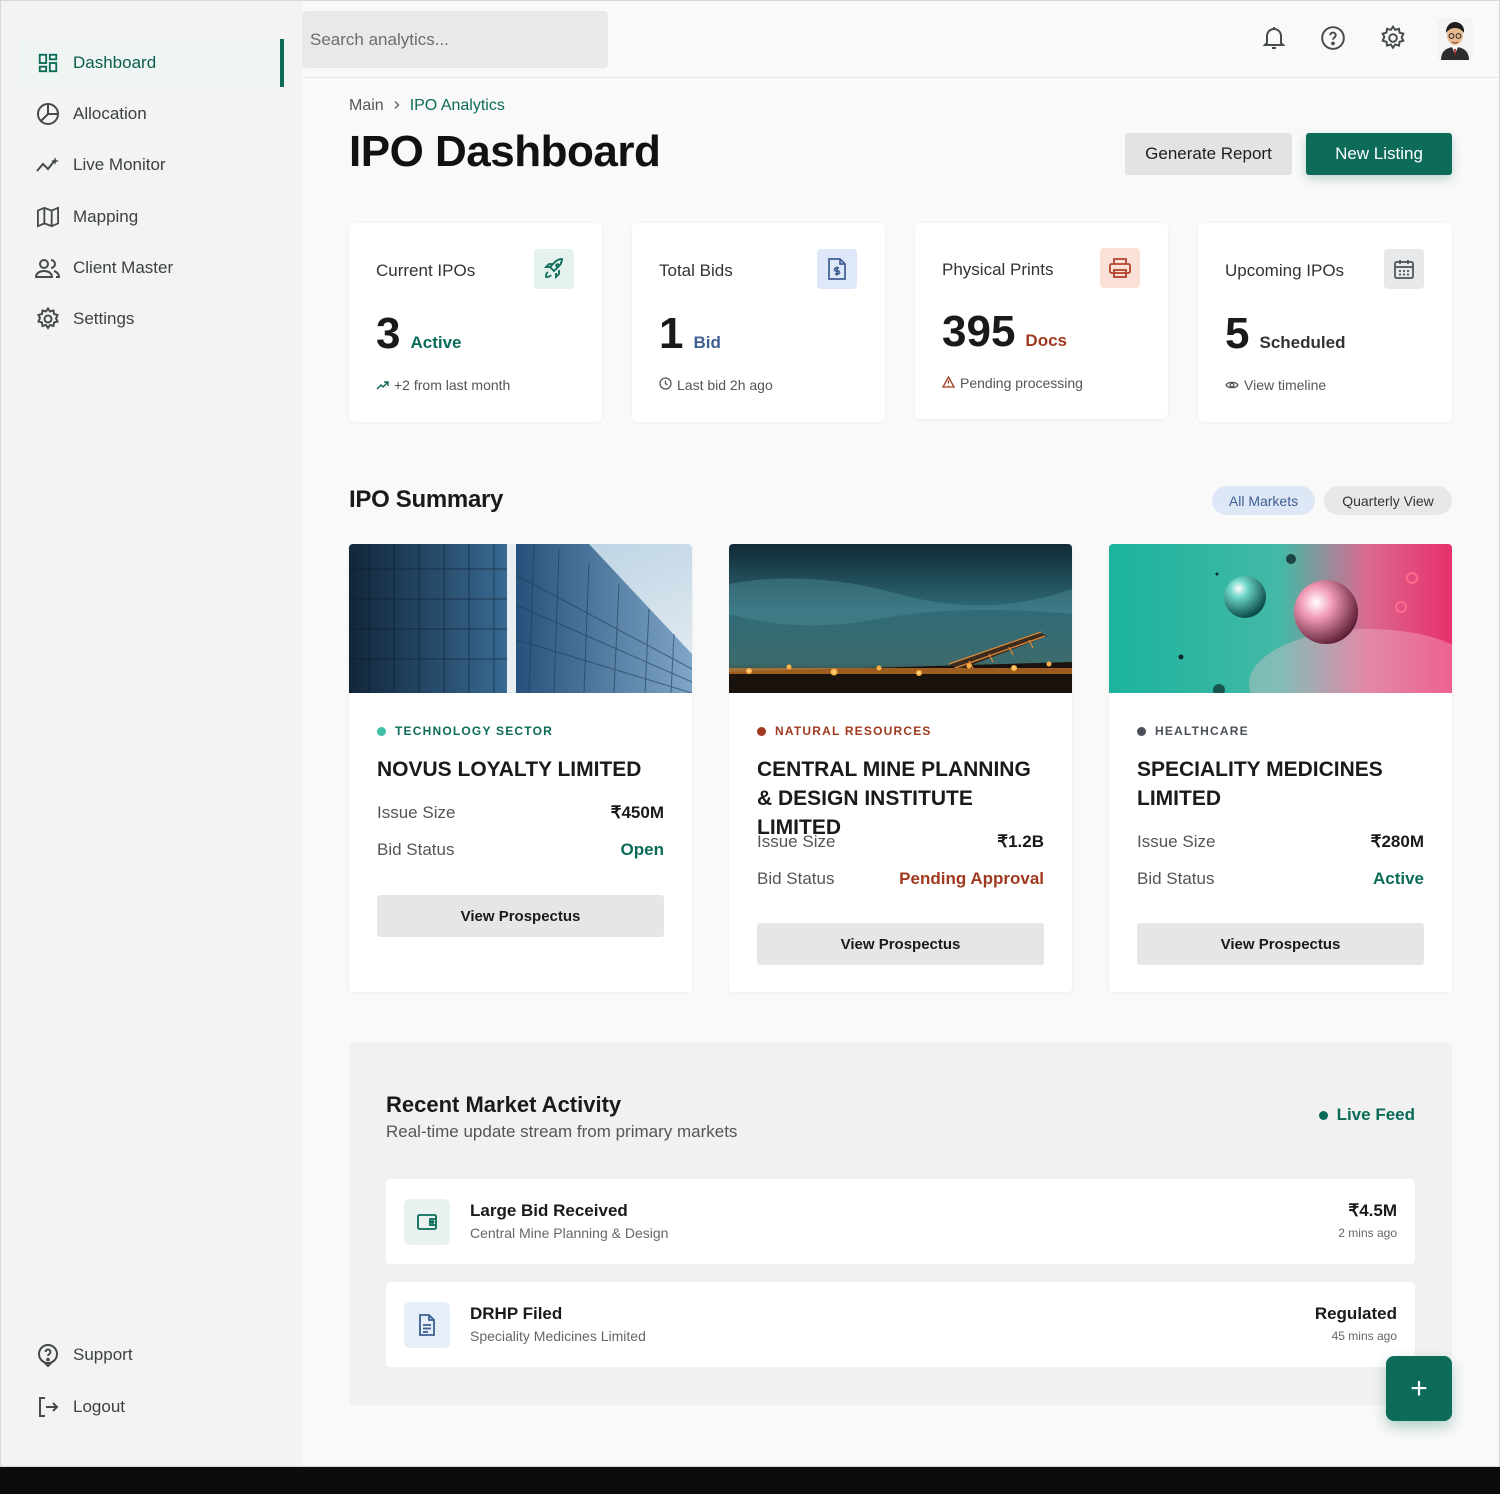  I want to click on filter-quarterly-view: Quarterly View, so click(1388, 500).